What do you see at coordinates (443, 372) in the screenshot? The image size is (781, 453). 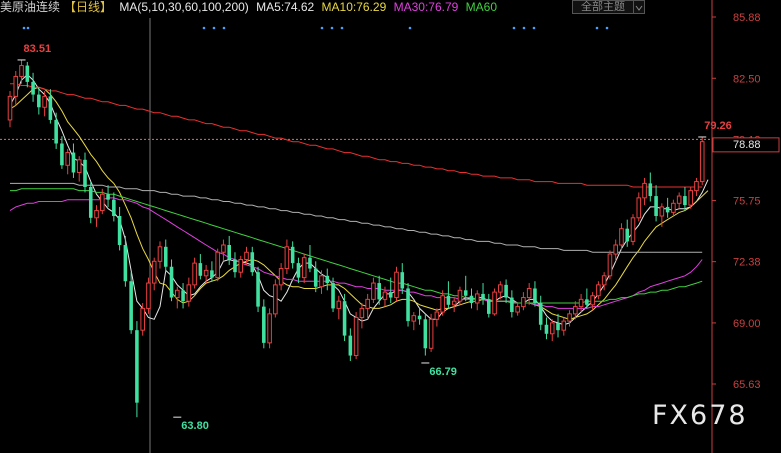 I see `annotation-label: 66.79` at bounding box center [443, 372].